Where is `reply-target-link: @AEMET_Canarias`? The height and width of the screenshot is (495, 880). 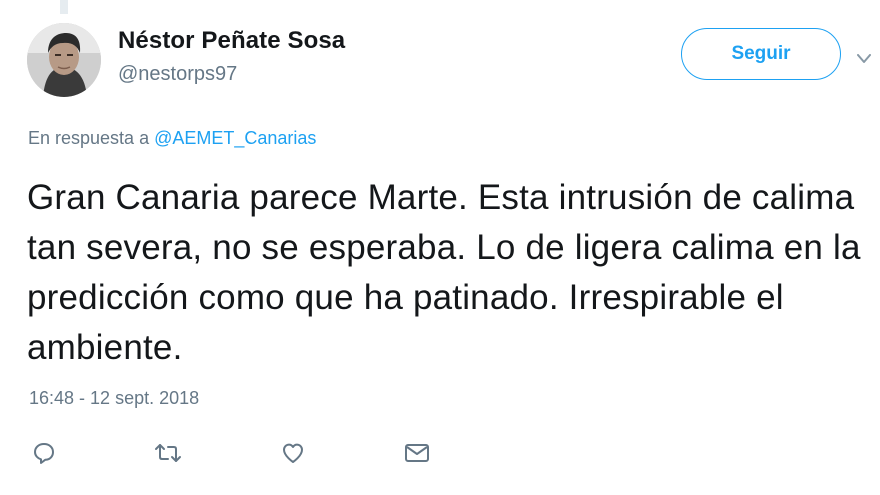 reply-target-link: @AEMET_Canarias is located at coordinates (235, 138).